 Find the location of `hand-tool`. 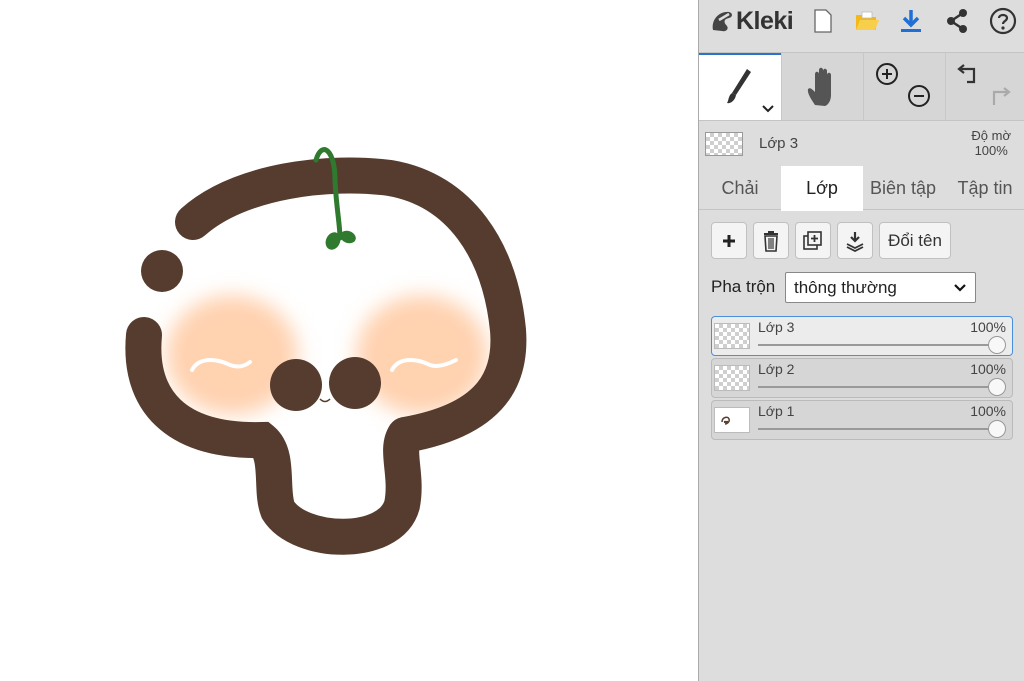

hand-tool is located at coordinates (822, 86).